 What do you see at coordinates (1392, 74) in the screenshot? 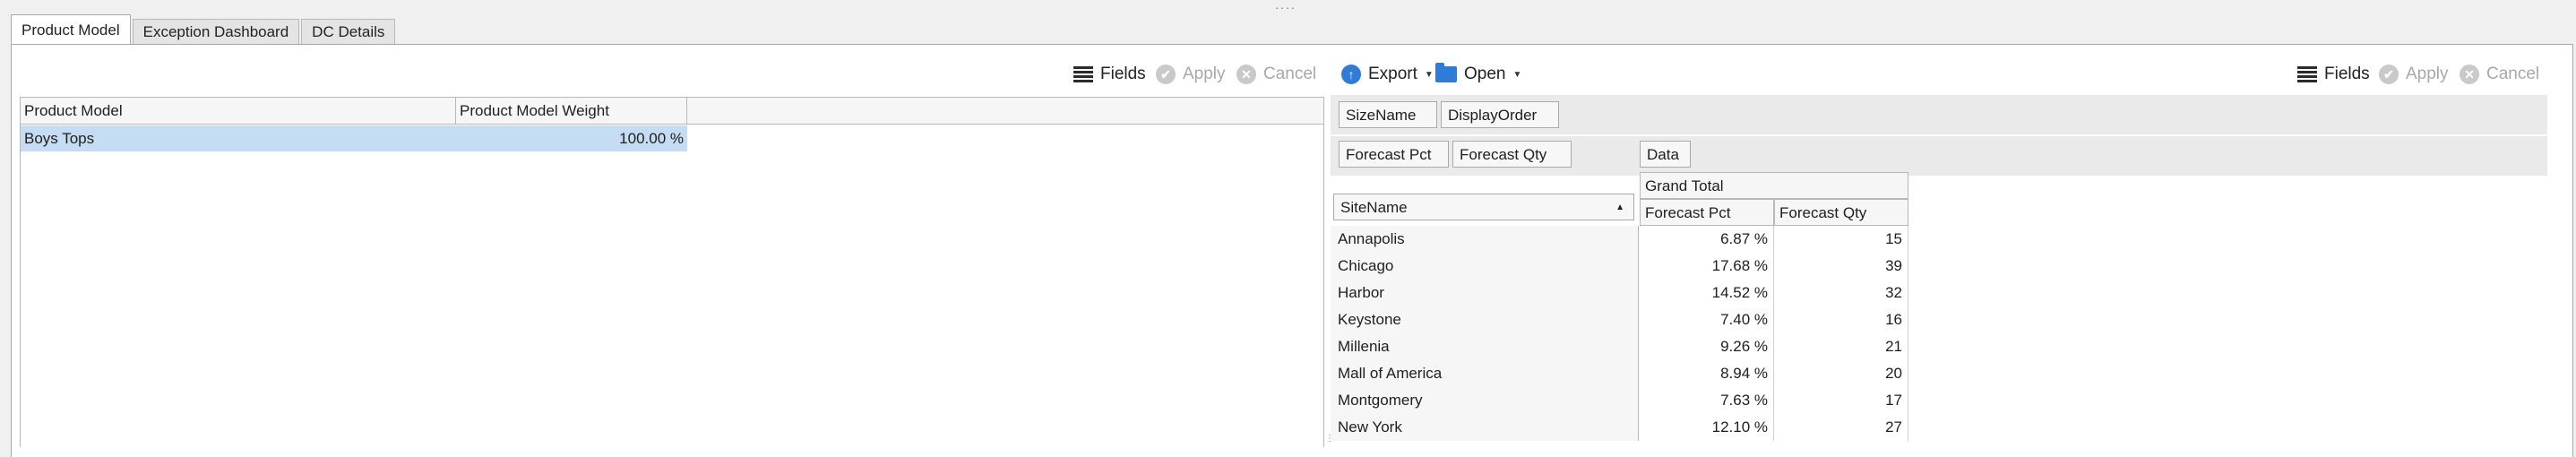
I see `export-label: Export` at bounding box center [1392, 74].